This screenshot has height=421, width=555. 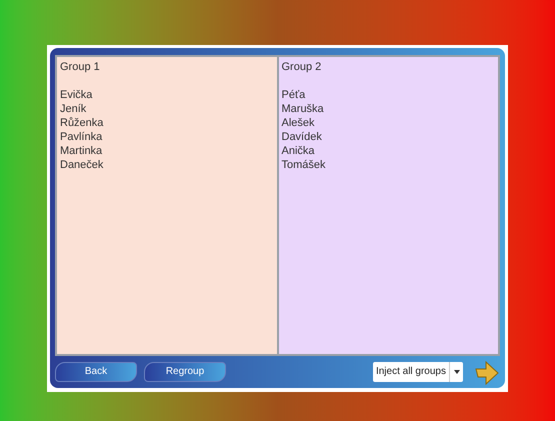 I want to click on member-name: Martinka, so click(x=82, y=151).